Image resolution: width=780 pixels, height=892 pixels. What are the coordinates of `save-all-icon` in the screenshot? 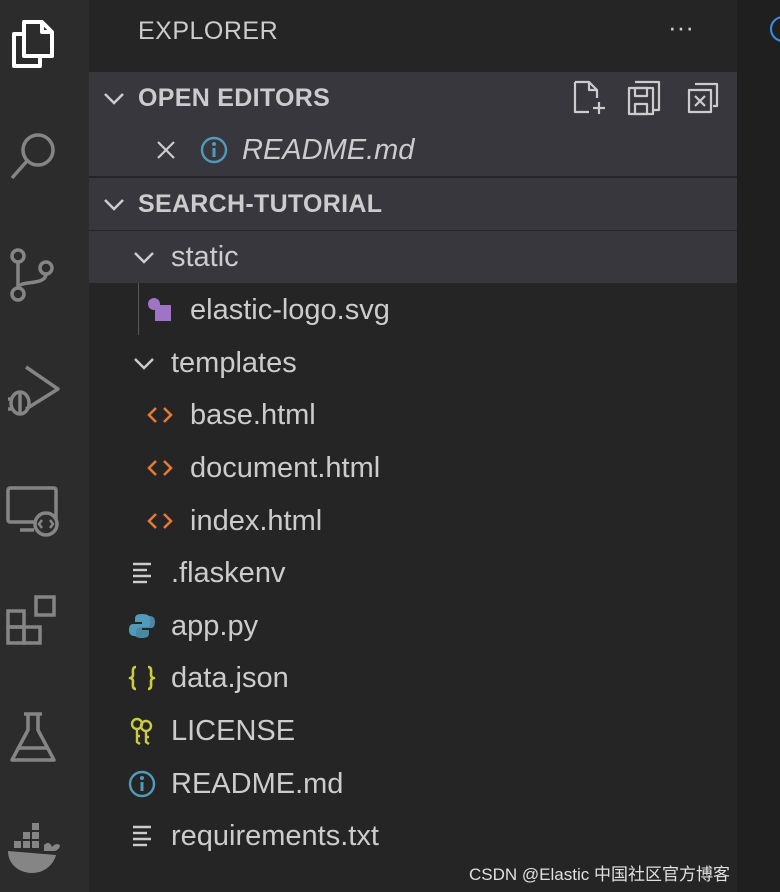 It's located at (645, 98).